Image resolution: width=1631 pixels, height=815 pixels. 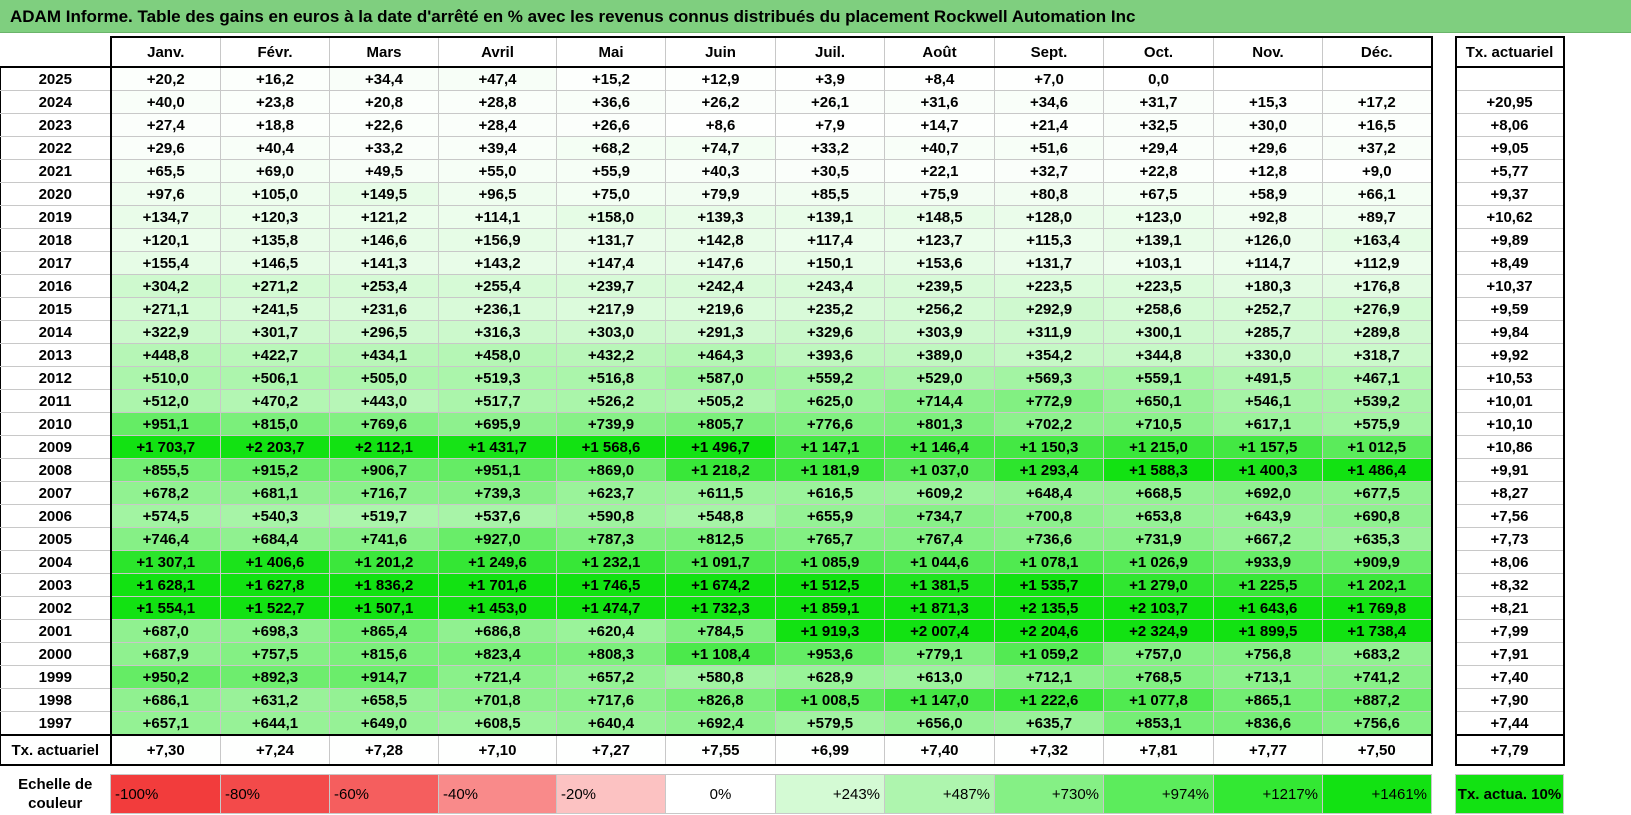 I want to click on value-cell: +139,3, so click(x=720, y=217).